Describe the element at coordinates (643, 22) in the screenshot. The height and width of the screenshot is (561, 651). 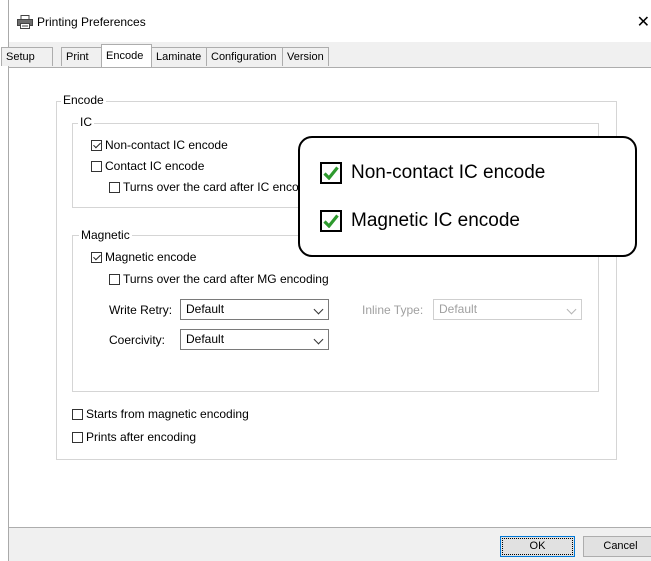
I see `close-icon: ✕` at that location.